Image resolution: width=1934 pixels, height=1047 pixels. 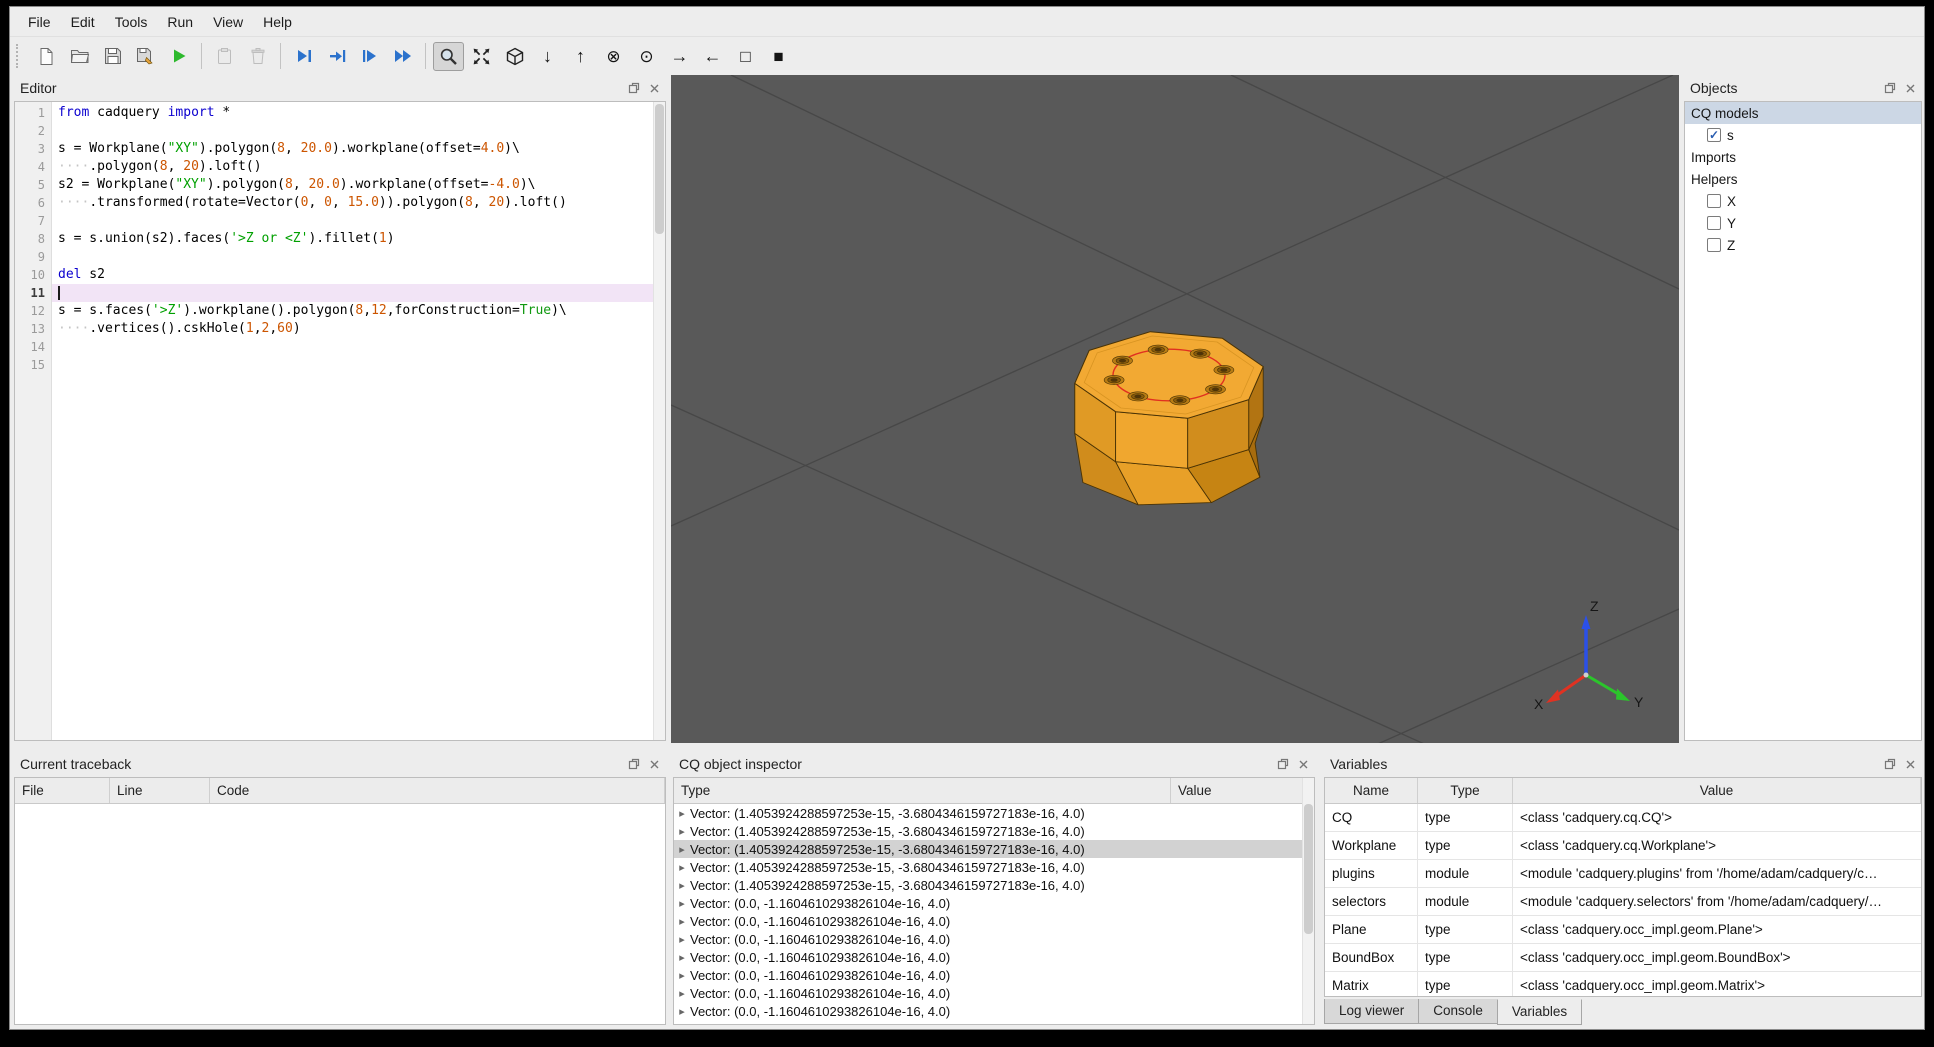 I want to click on toolbar-handle, so click(x=20, y=56).